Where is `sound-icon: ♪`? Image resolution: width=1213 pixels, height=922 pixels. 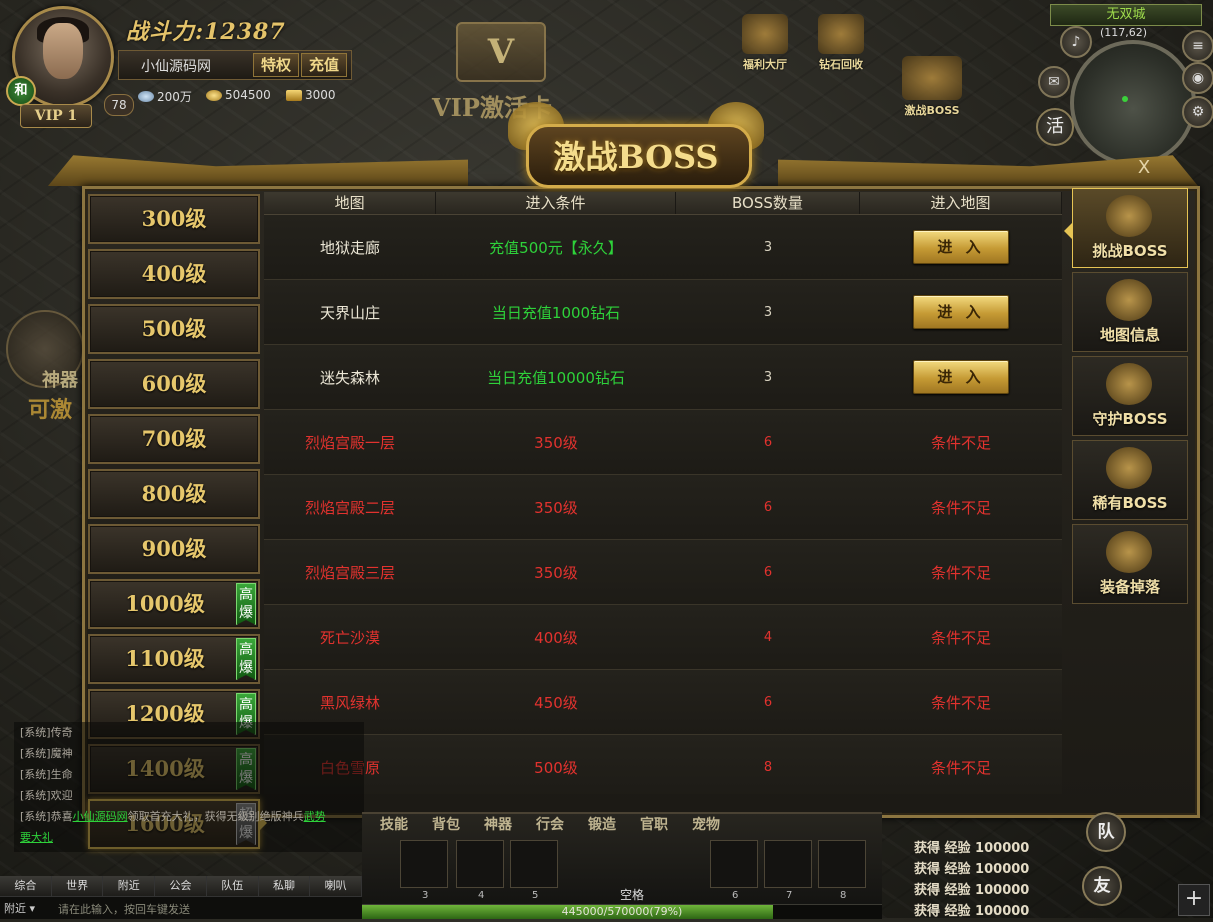
sound-icon: ♪ is located at coordinates (1076, 42).